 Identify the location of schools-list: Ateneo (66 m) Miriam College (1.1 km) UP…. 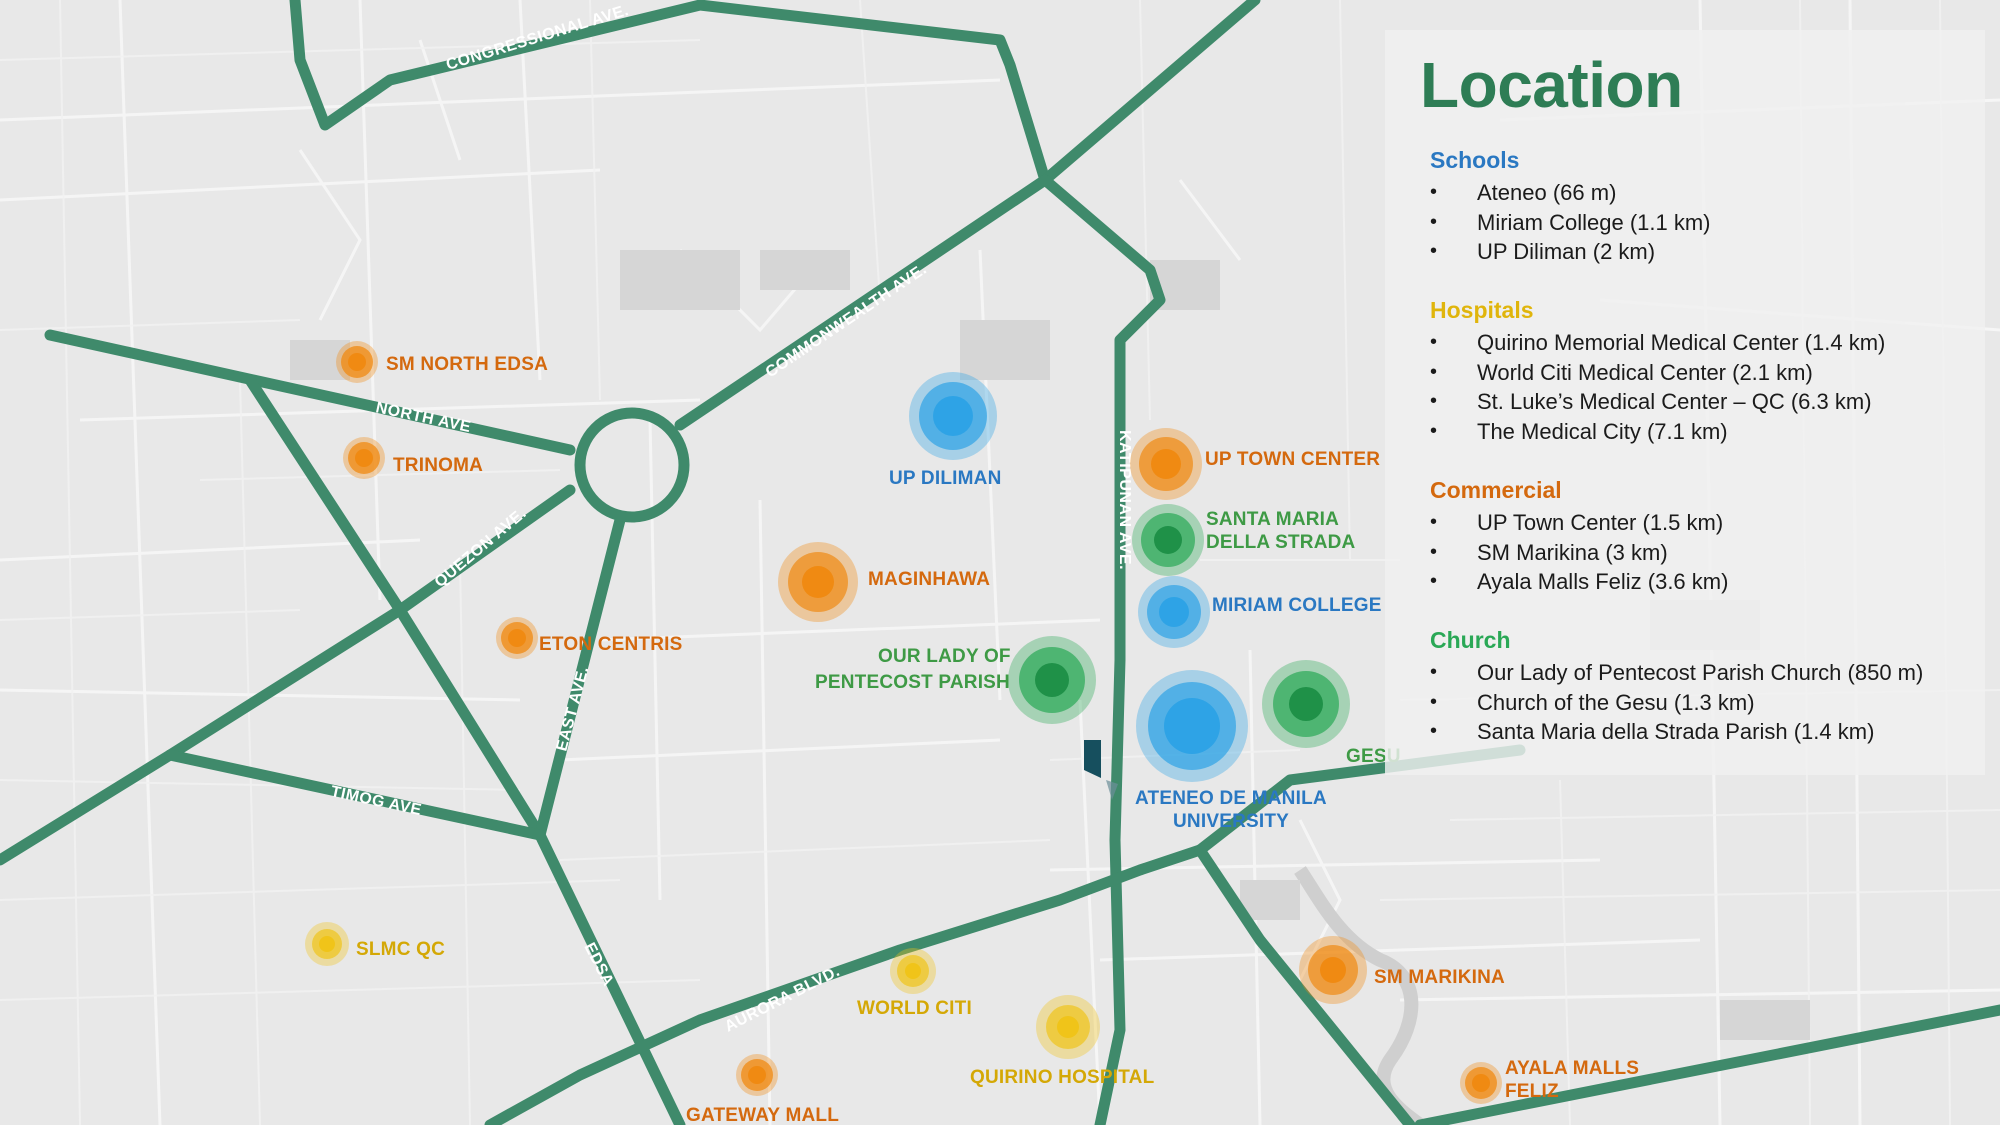
(1710, 222).